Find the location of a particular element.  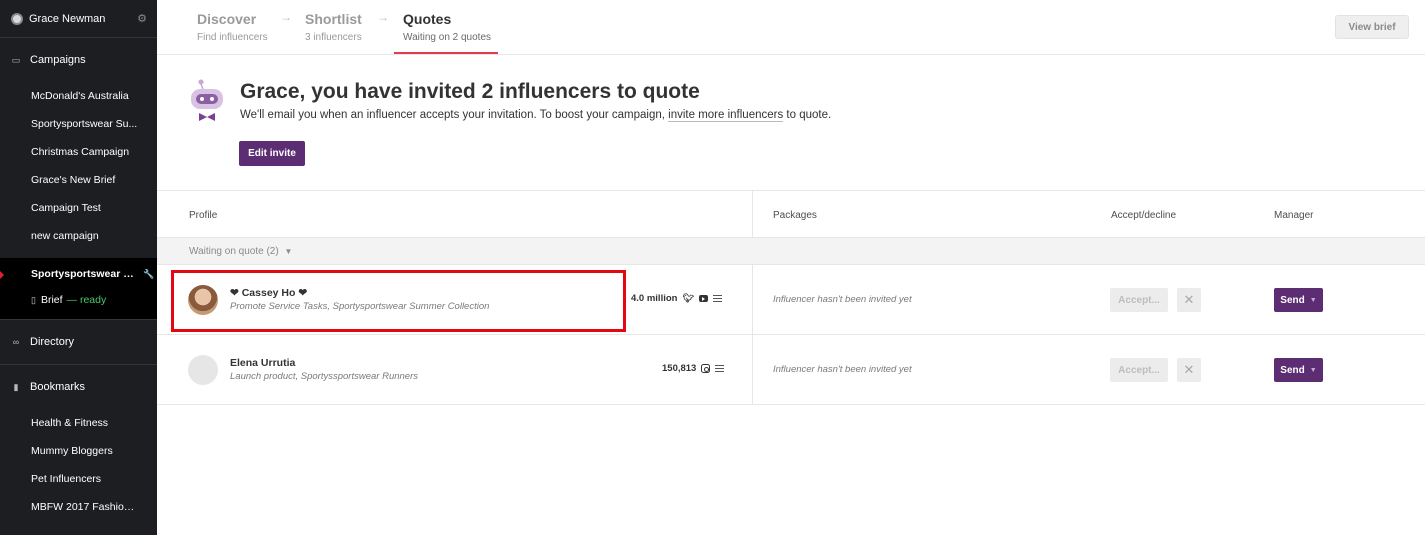

directory-label: Directory is located at coordinates (52, 342).